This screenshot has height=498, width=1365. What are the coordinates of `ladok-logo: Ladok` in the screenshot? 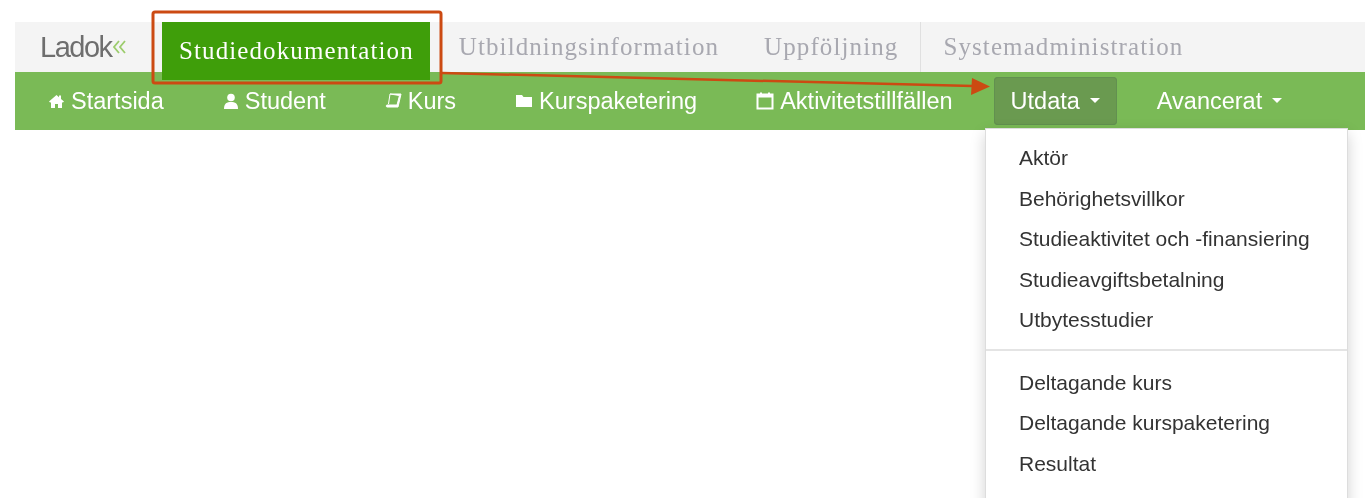 It's located at (76, 47).